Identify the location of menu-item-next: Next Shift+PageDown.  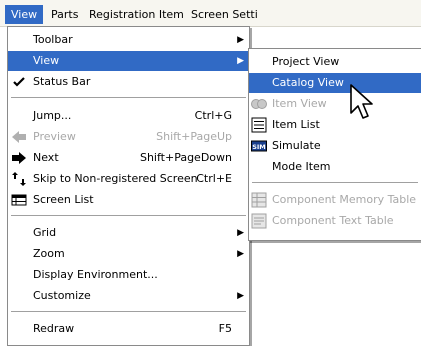
(128, 158).